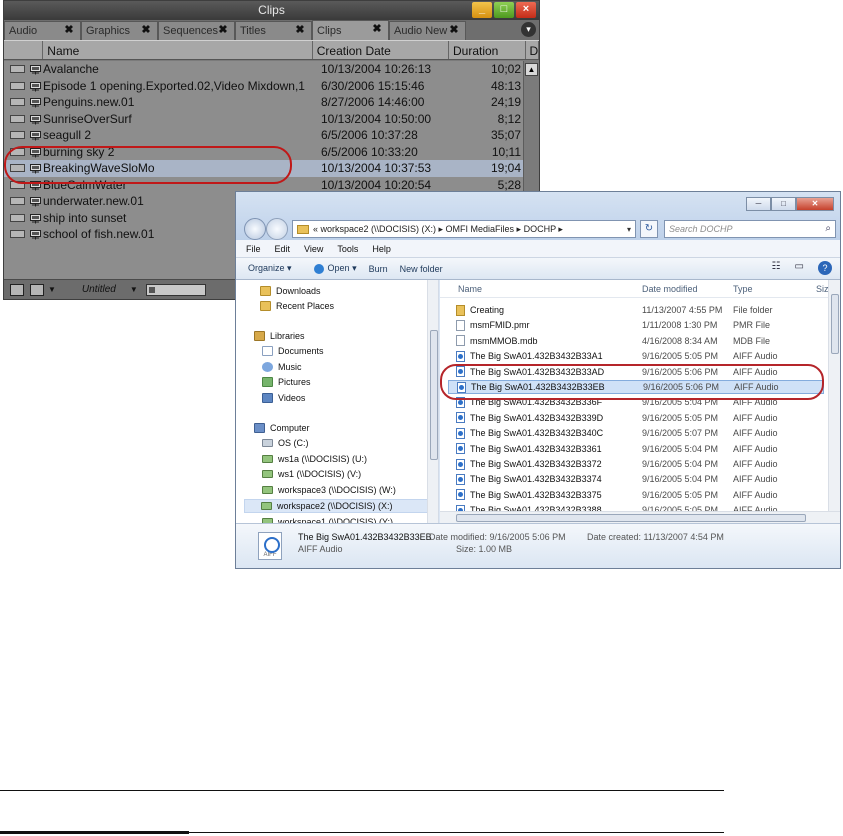  What do you see at coordinates (434, 395) in the screenshot?
I see `nav-scroll-thumb` at bounding box center [434, 395].